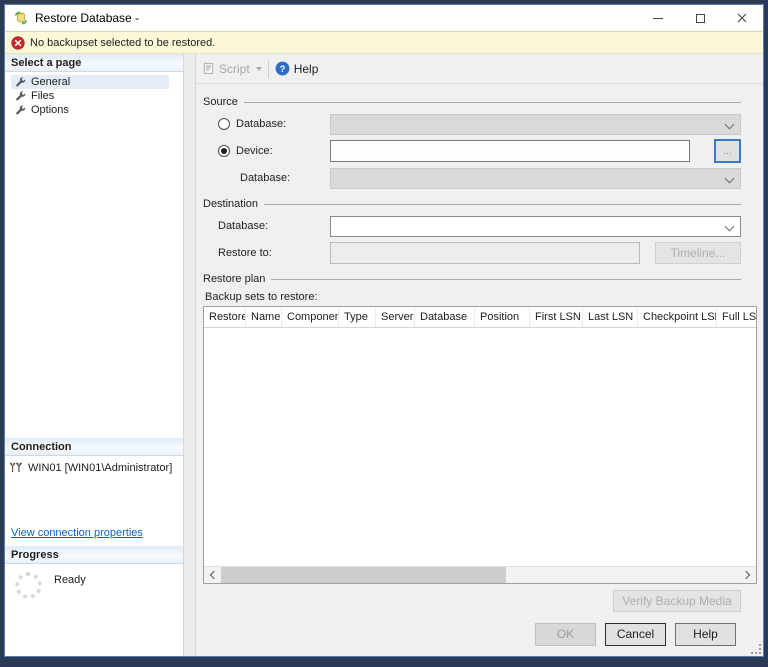  I want to click on toolbar-separator, so click(268, 68).